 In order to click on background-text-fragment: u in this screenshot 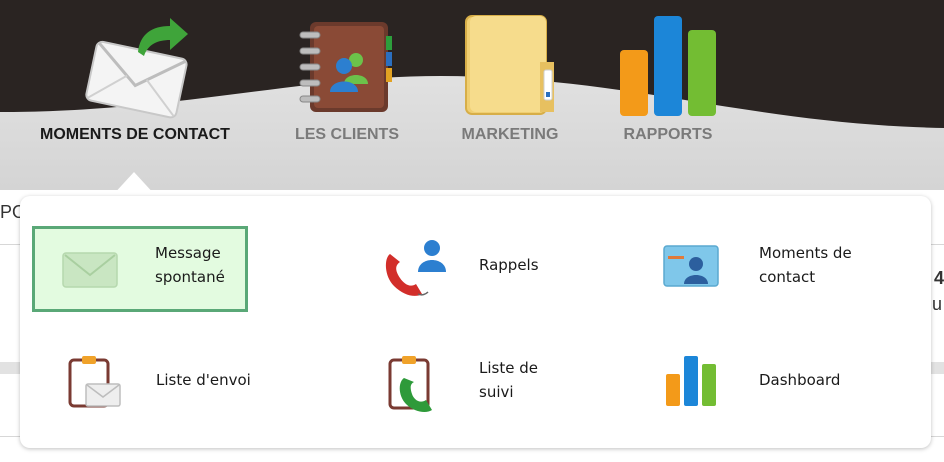, I will do `click(937, 304)`.